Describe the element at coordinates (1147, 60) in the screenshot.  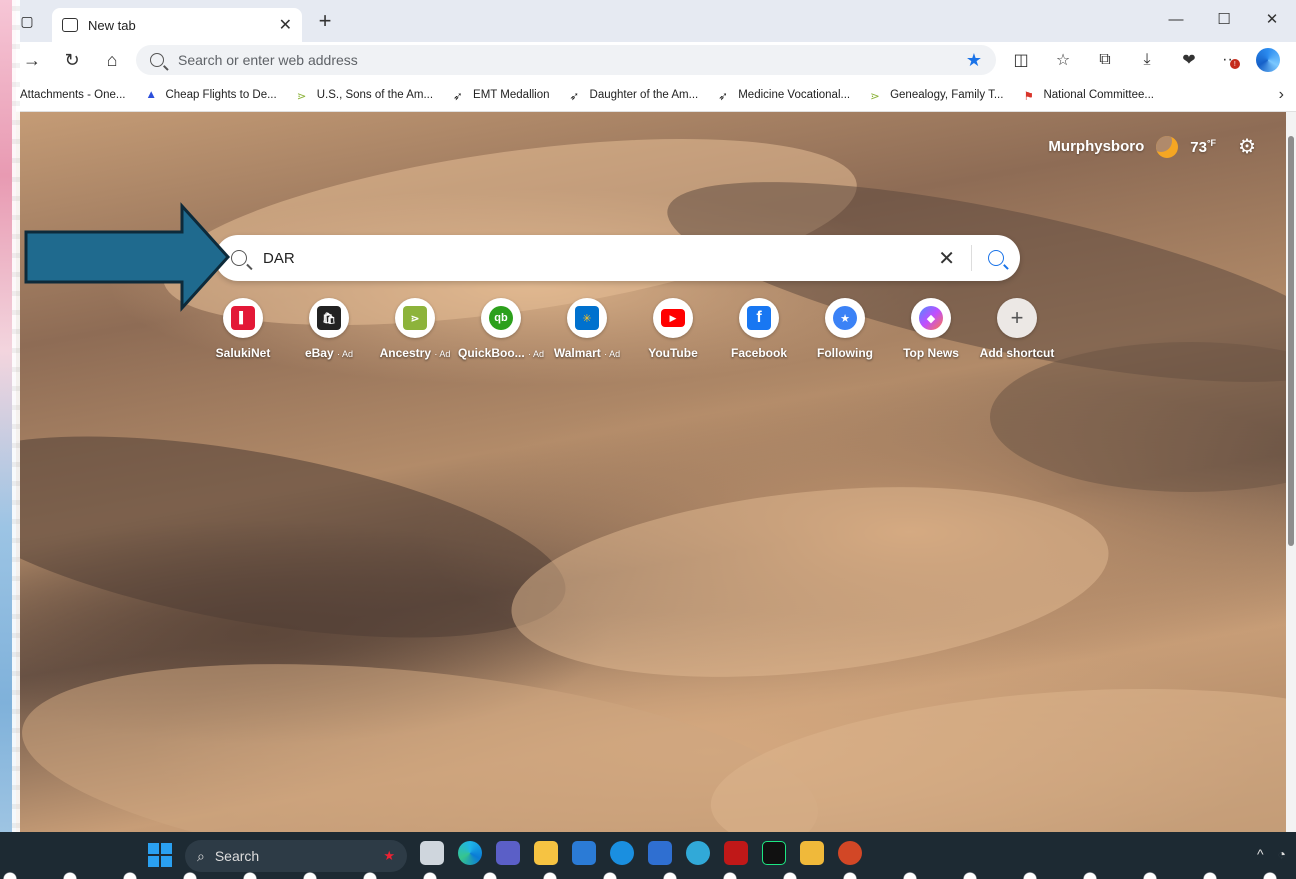
I see `downloads-icon: ⤓` at that location.